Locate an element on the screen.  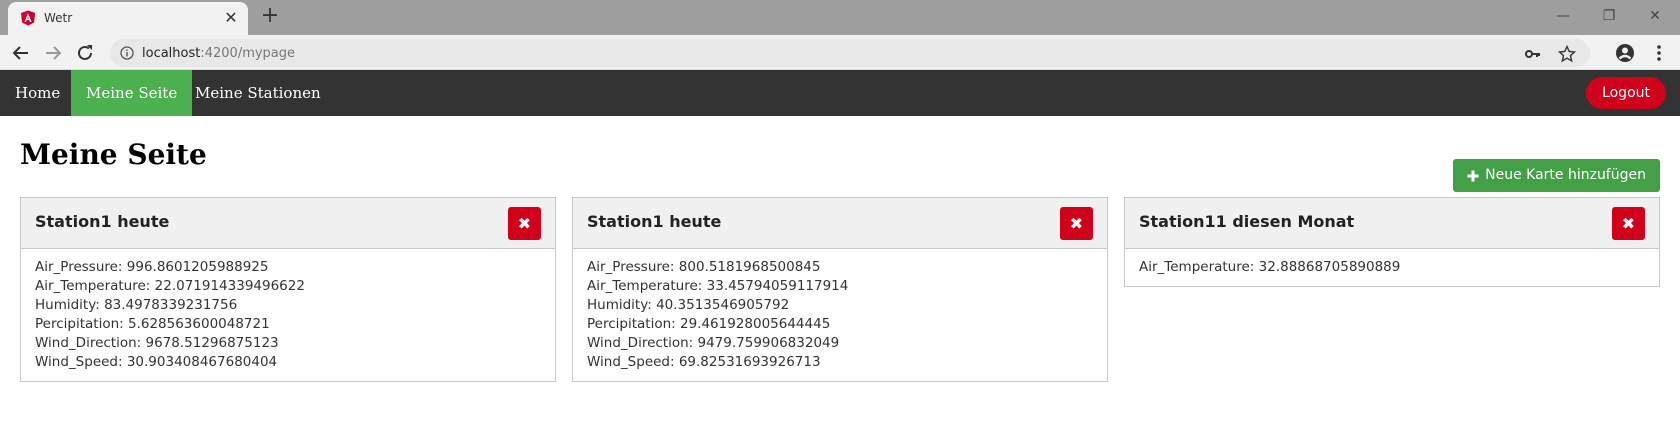
reading-wind-speed: Wind_Speed: 30.903408467680404 is located at coordinates (156, 362).